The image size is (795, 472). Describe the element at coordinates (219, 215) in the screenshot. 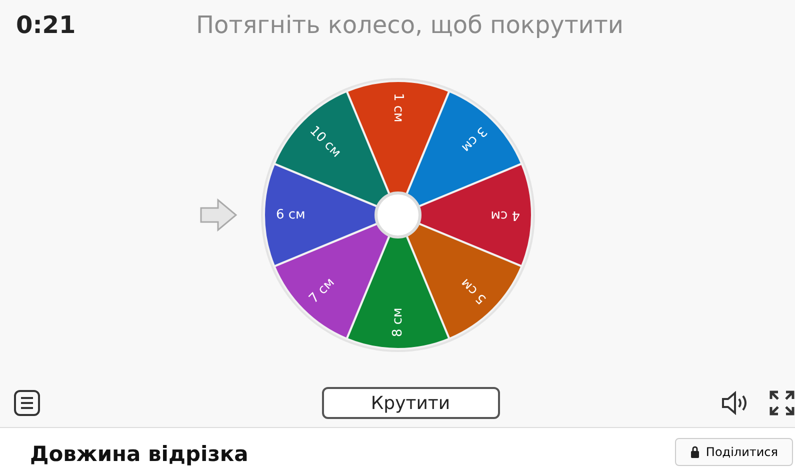

I see `pointer-arrow-icon` at that location.